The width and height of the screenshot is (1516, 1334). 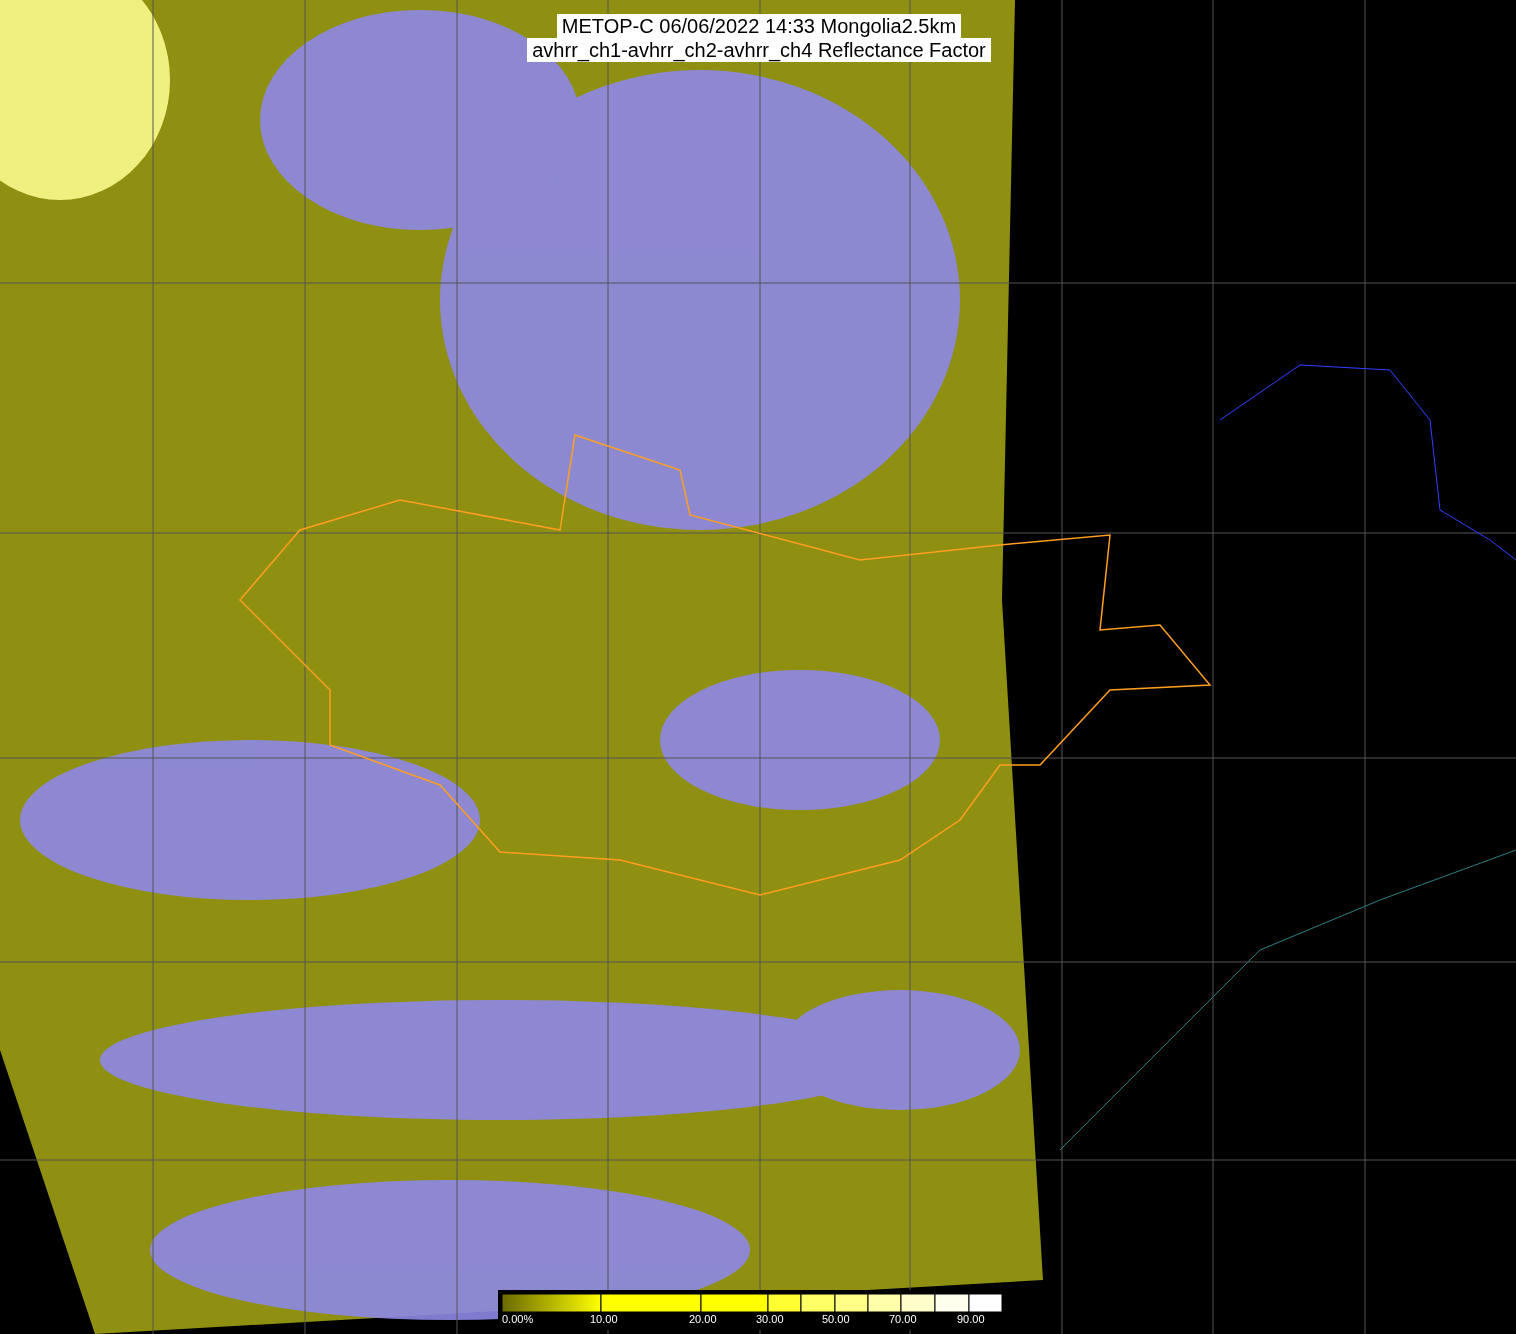 I want to click on scale-label: 20.00, so click(x=703, y=1319).